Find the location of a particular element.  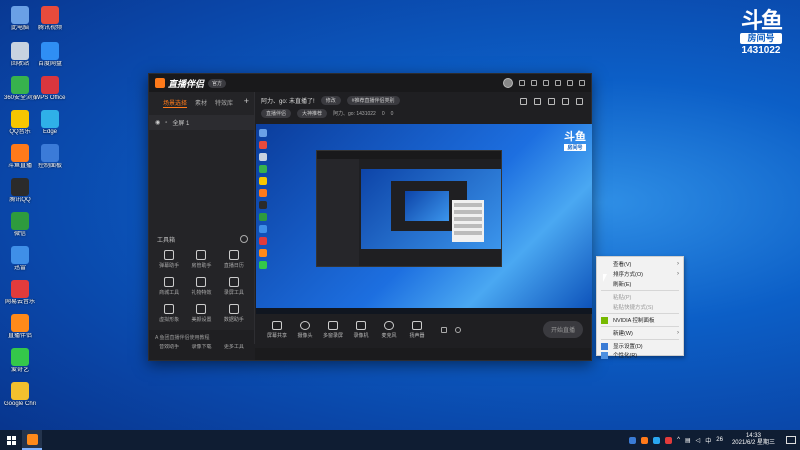

desktop-icon: 百度网盘 is located at coordinates (50, 55).